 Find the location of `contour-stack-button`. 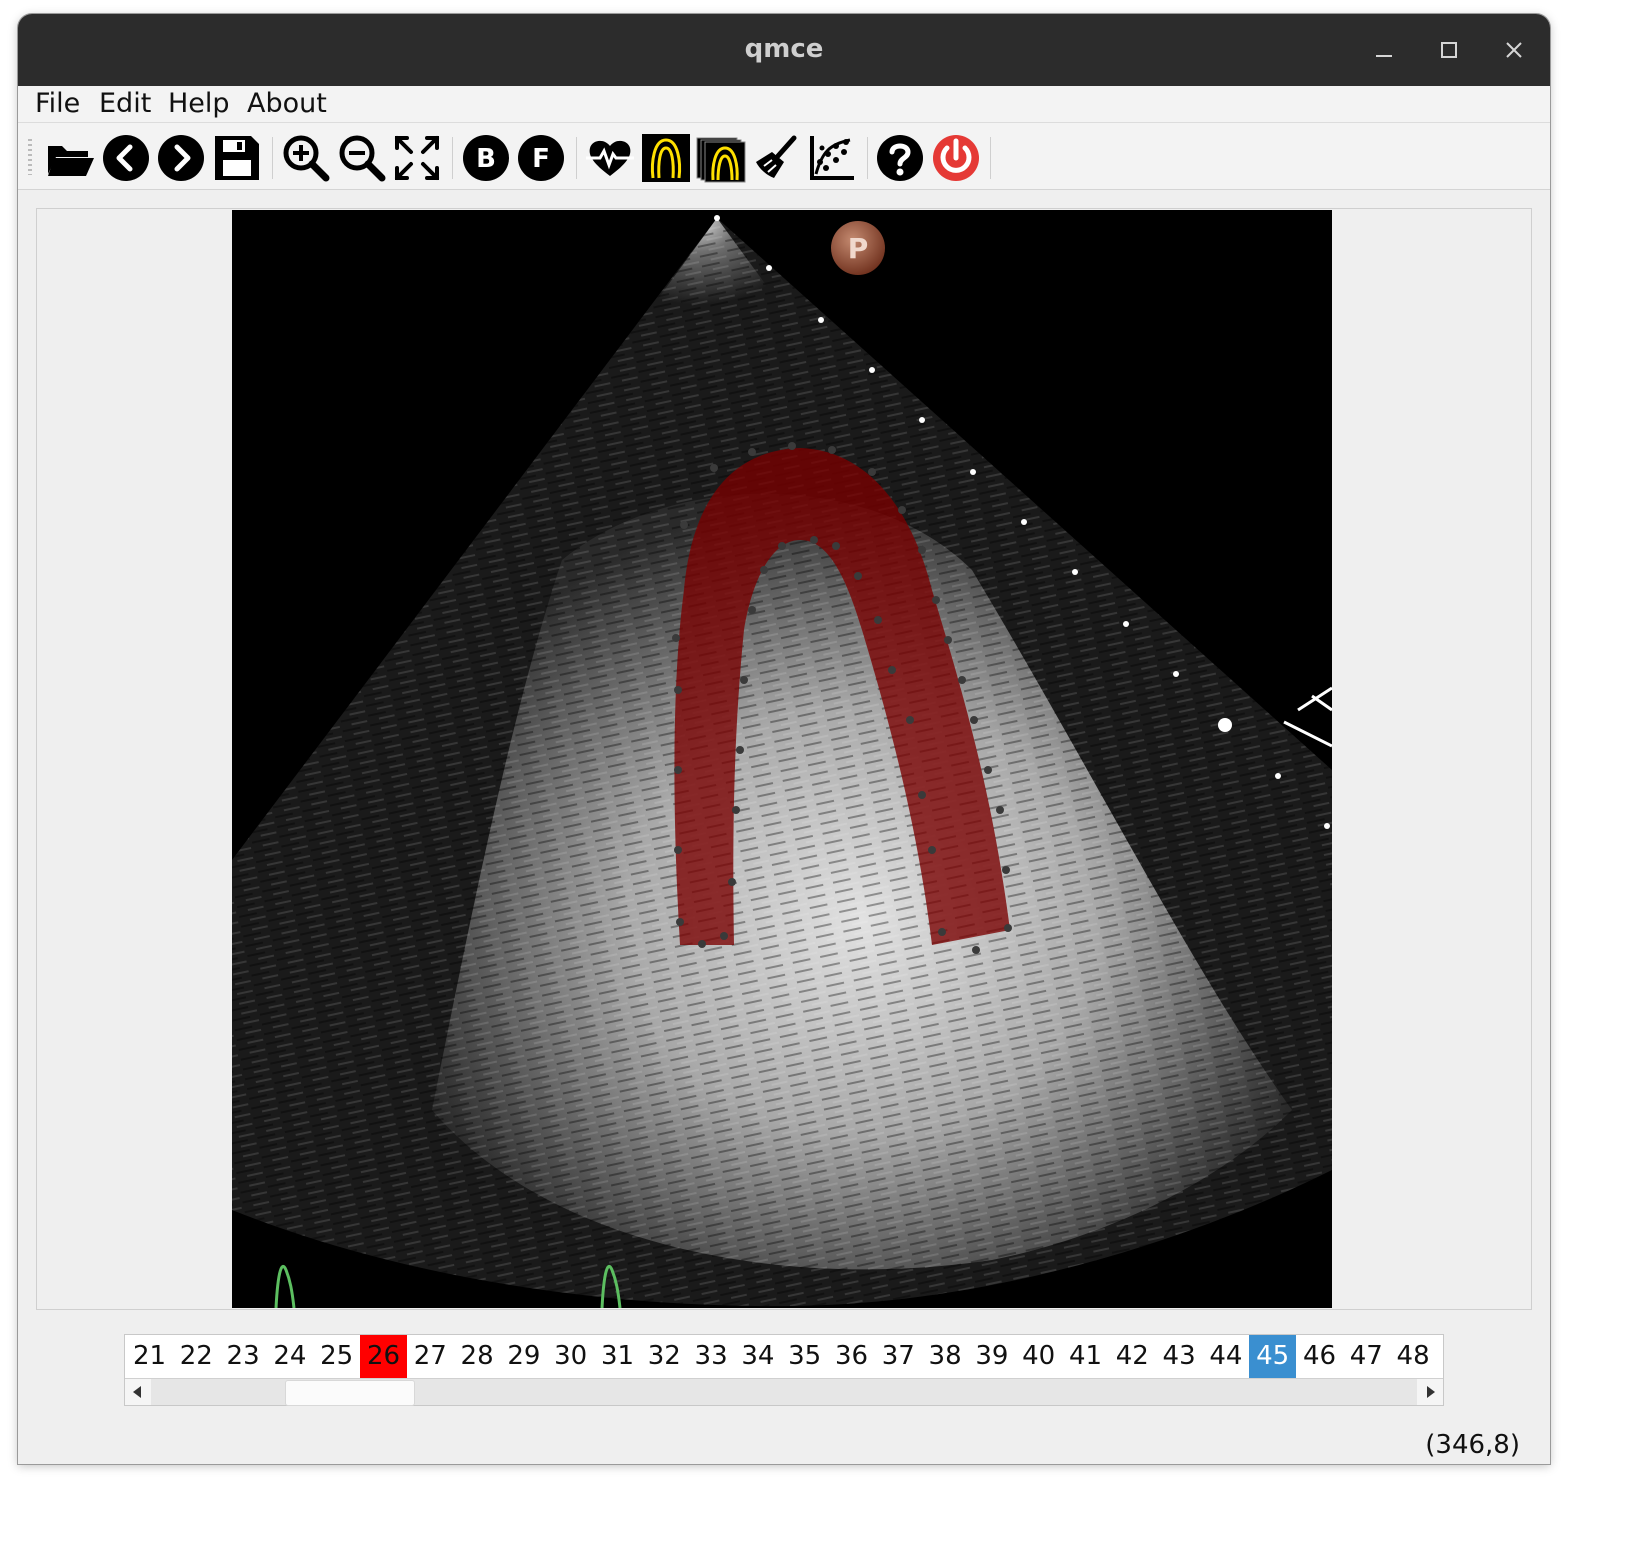

contour-stack-button is located at coordinates (721, 158).